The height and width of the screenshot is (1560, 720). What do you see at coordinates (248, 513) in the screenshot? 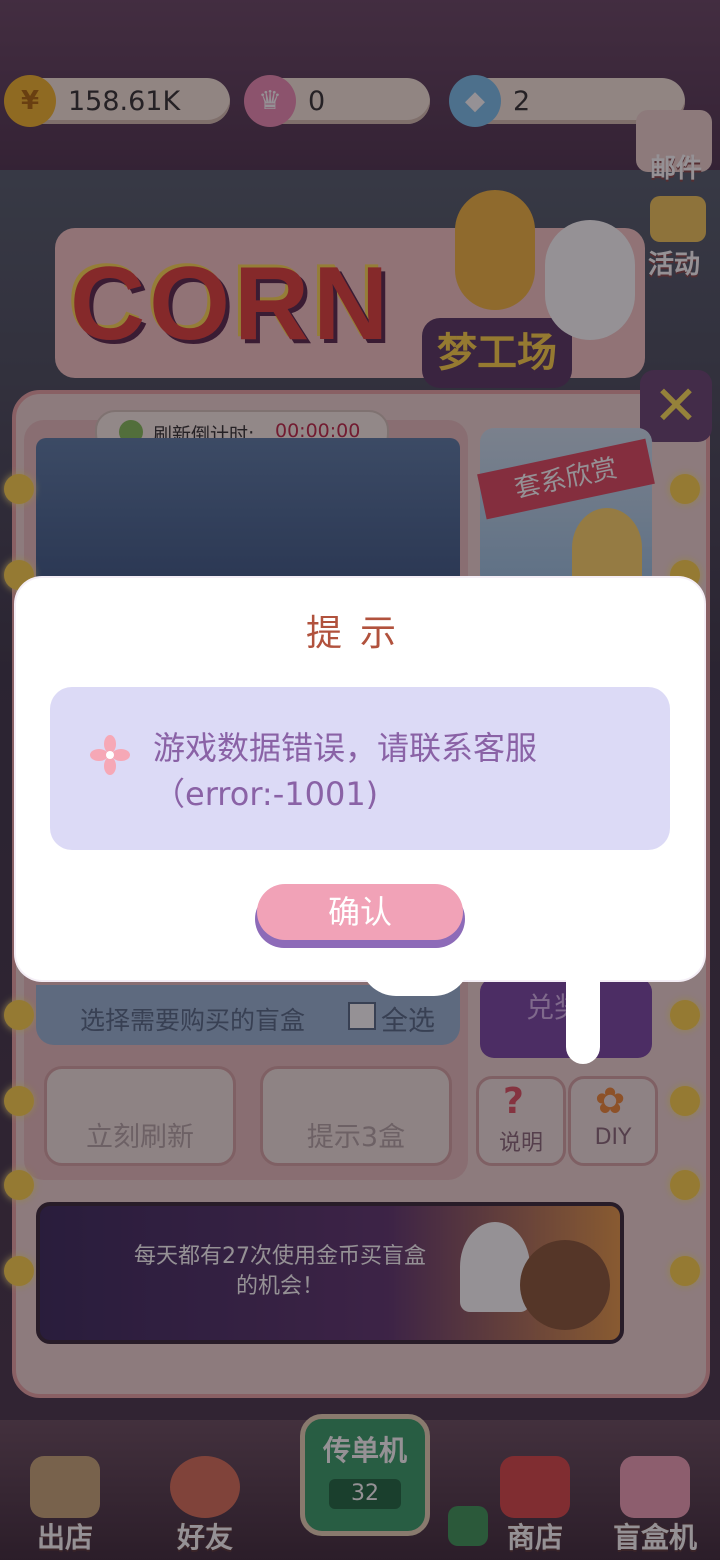
I see `blind-box-showcase` at bounding box center [248, 513].